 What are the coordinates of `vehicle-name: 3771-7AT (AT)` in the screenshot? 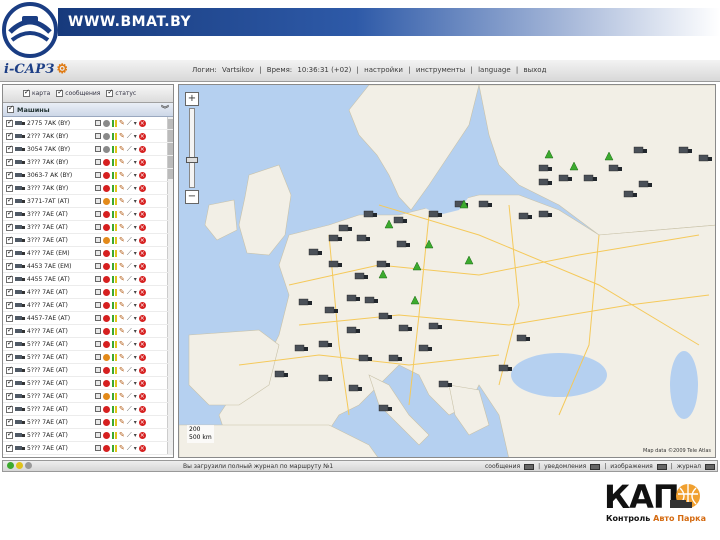 It's located at (53, 201).